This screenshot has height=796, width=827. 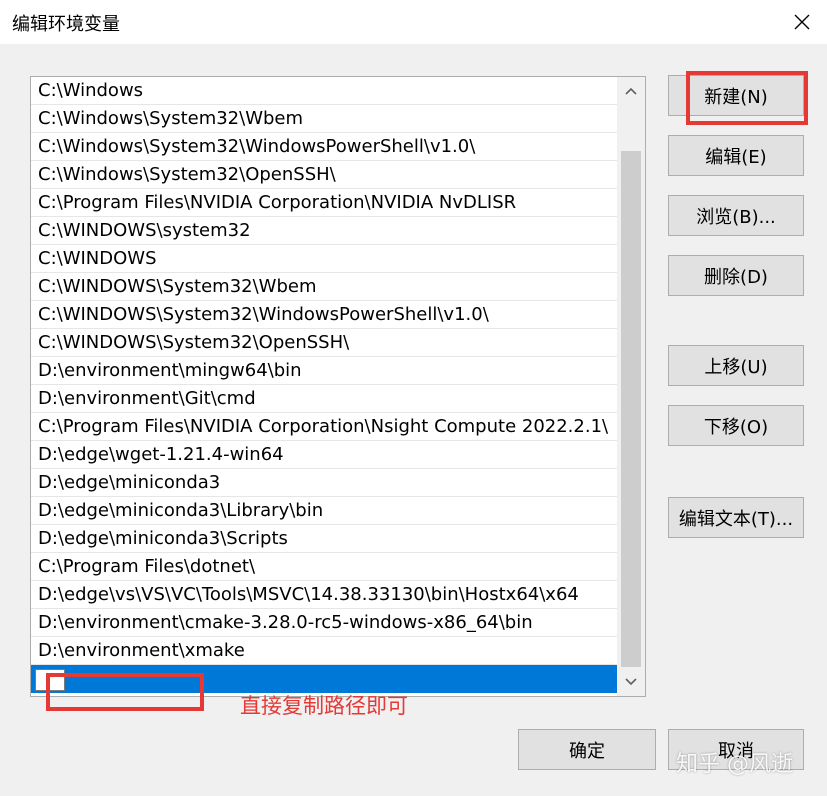 I want to click on move-down-button: 下移(O), so click(x=736, y=425).